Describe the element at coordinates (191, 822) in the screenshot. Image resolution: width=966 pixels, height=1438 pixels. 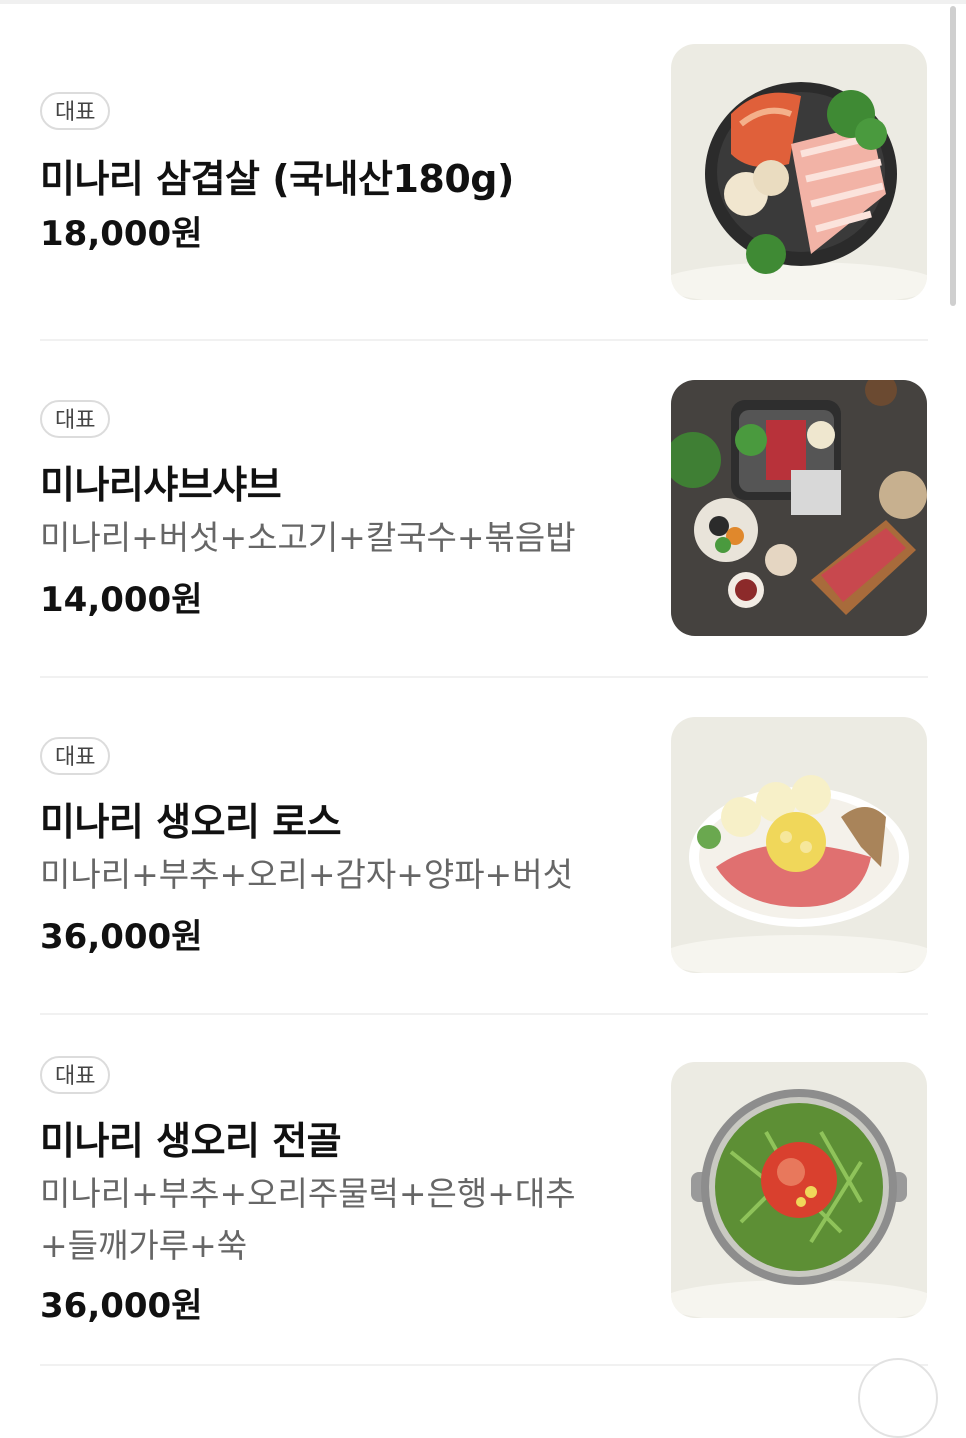
I see `menu-item-name: 미나리 생오리 로스` at that location.